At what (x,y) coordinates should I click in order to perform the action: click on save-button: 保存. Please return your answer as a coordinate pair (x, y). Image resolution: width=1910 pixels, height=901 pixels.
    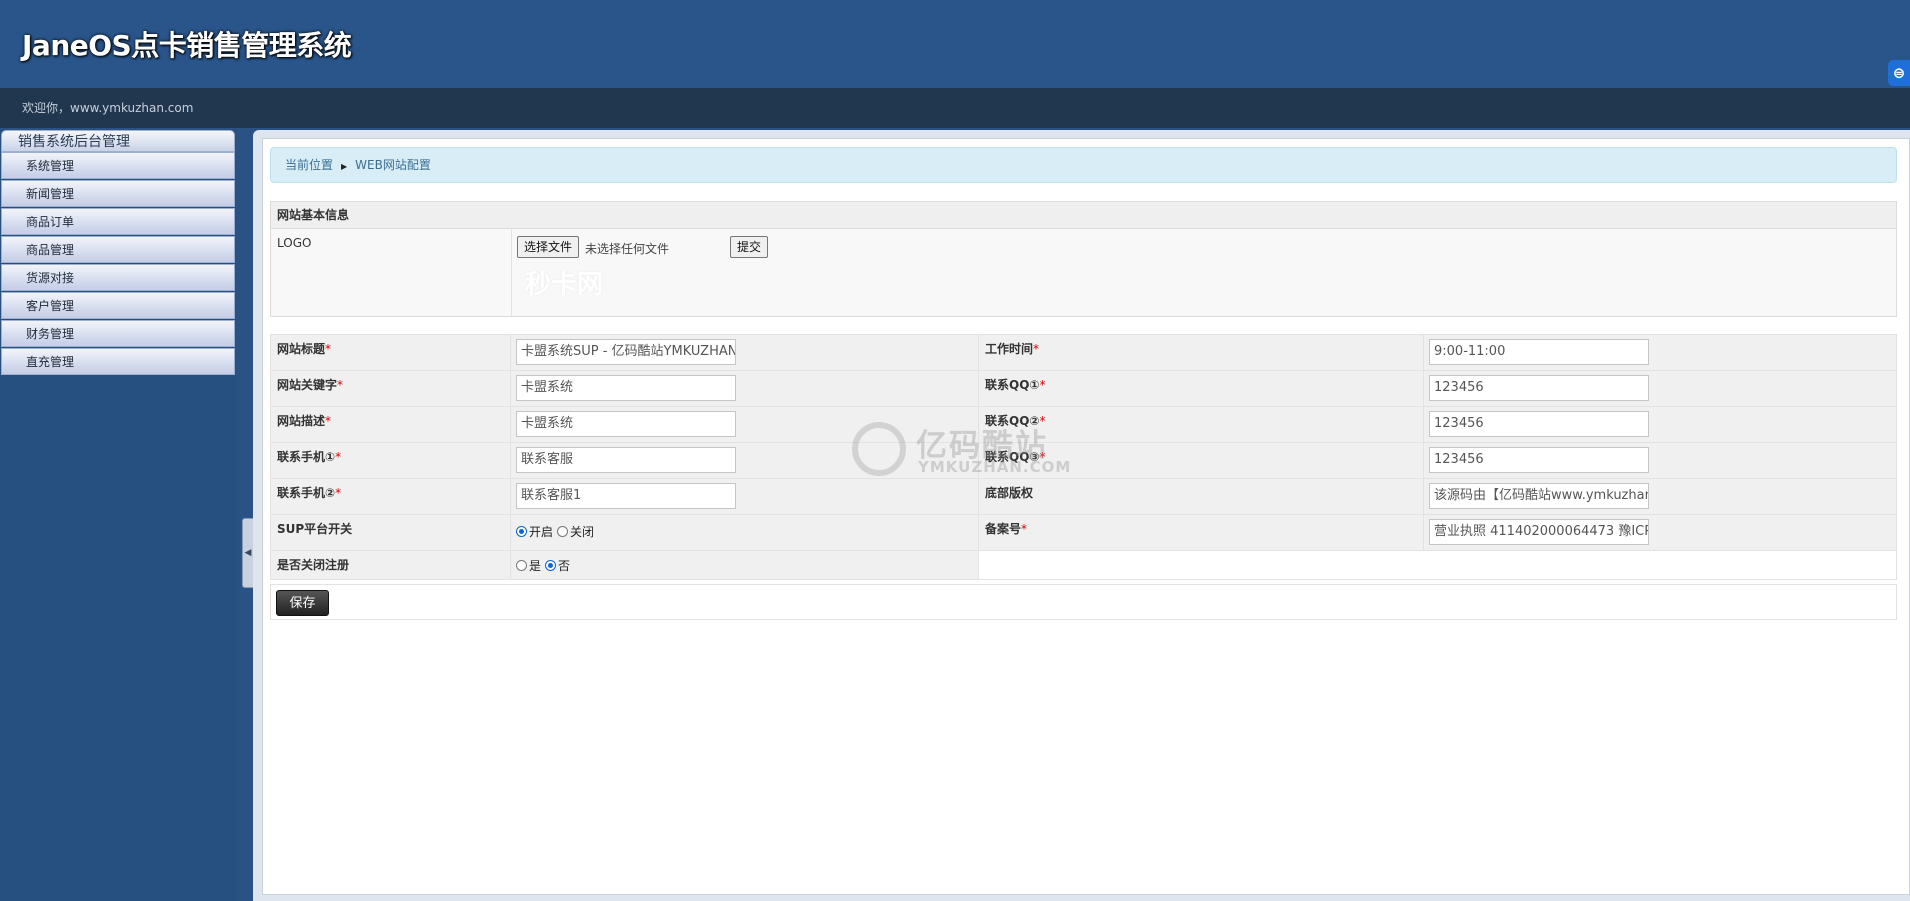
    Looking at the image, I should click on (302, 603).